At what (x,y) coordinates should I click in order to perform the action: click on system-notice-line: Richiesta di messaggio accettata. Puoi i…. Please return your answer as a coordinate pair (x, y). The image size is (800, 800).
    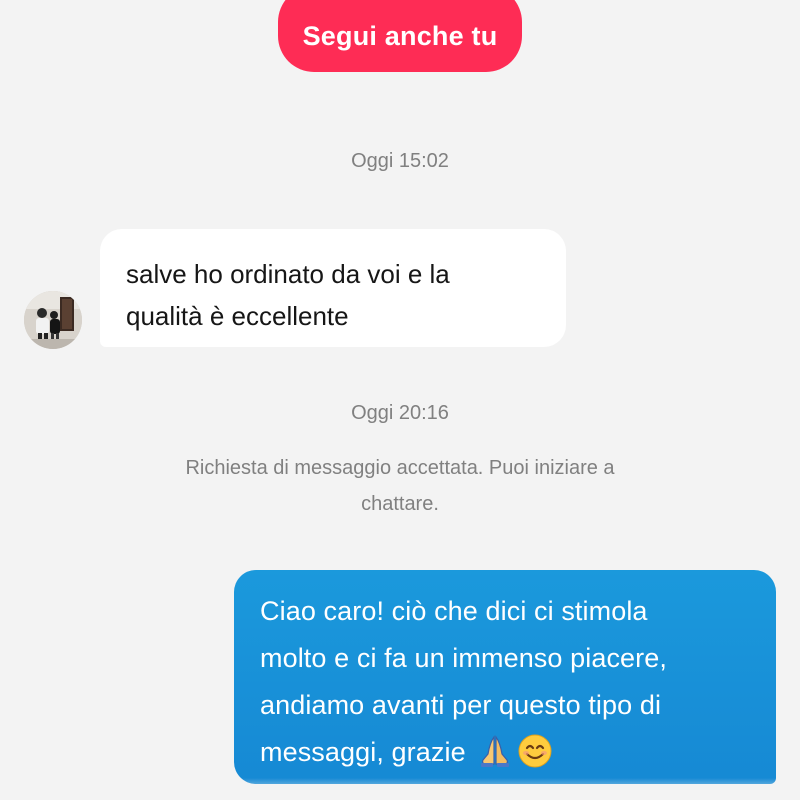
    Looking at the image, I should click on (400, 468).